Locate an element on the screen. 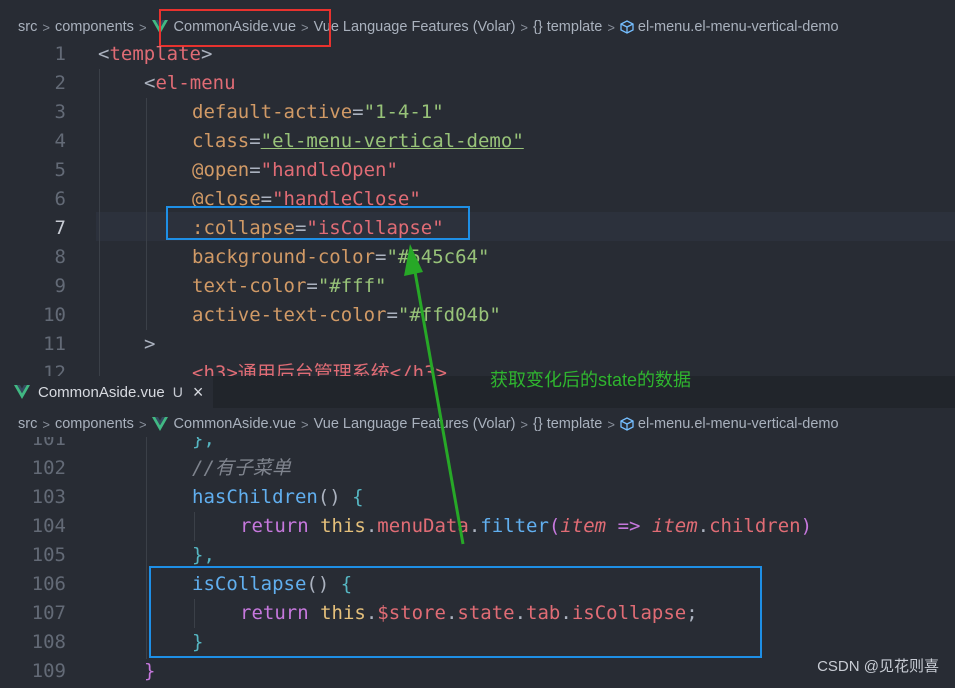  annotation-text: 获取变化后的state的数据 is located at coordinates (591, 380).